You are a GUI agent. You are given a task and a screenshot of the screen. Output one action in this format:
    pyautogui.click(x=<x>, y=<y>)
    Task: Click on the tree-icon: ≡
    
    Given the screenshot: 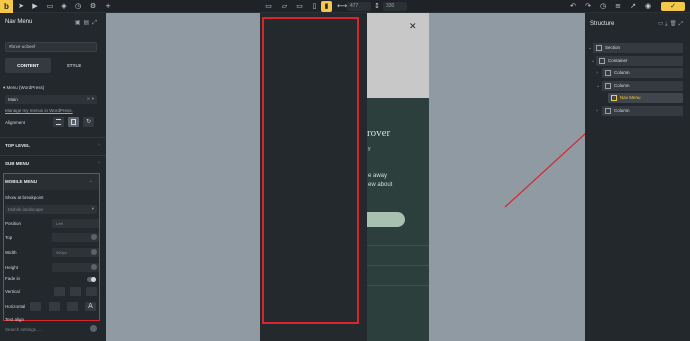 What is the action you would take?
    pyautogui.click(x=618, y=6)
    